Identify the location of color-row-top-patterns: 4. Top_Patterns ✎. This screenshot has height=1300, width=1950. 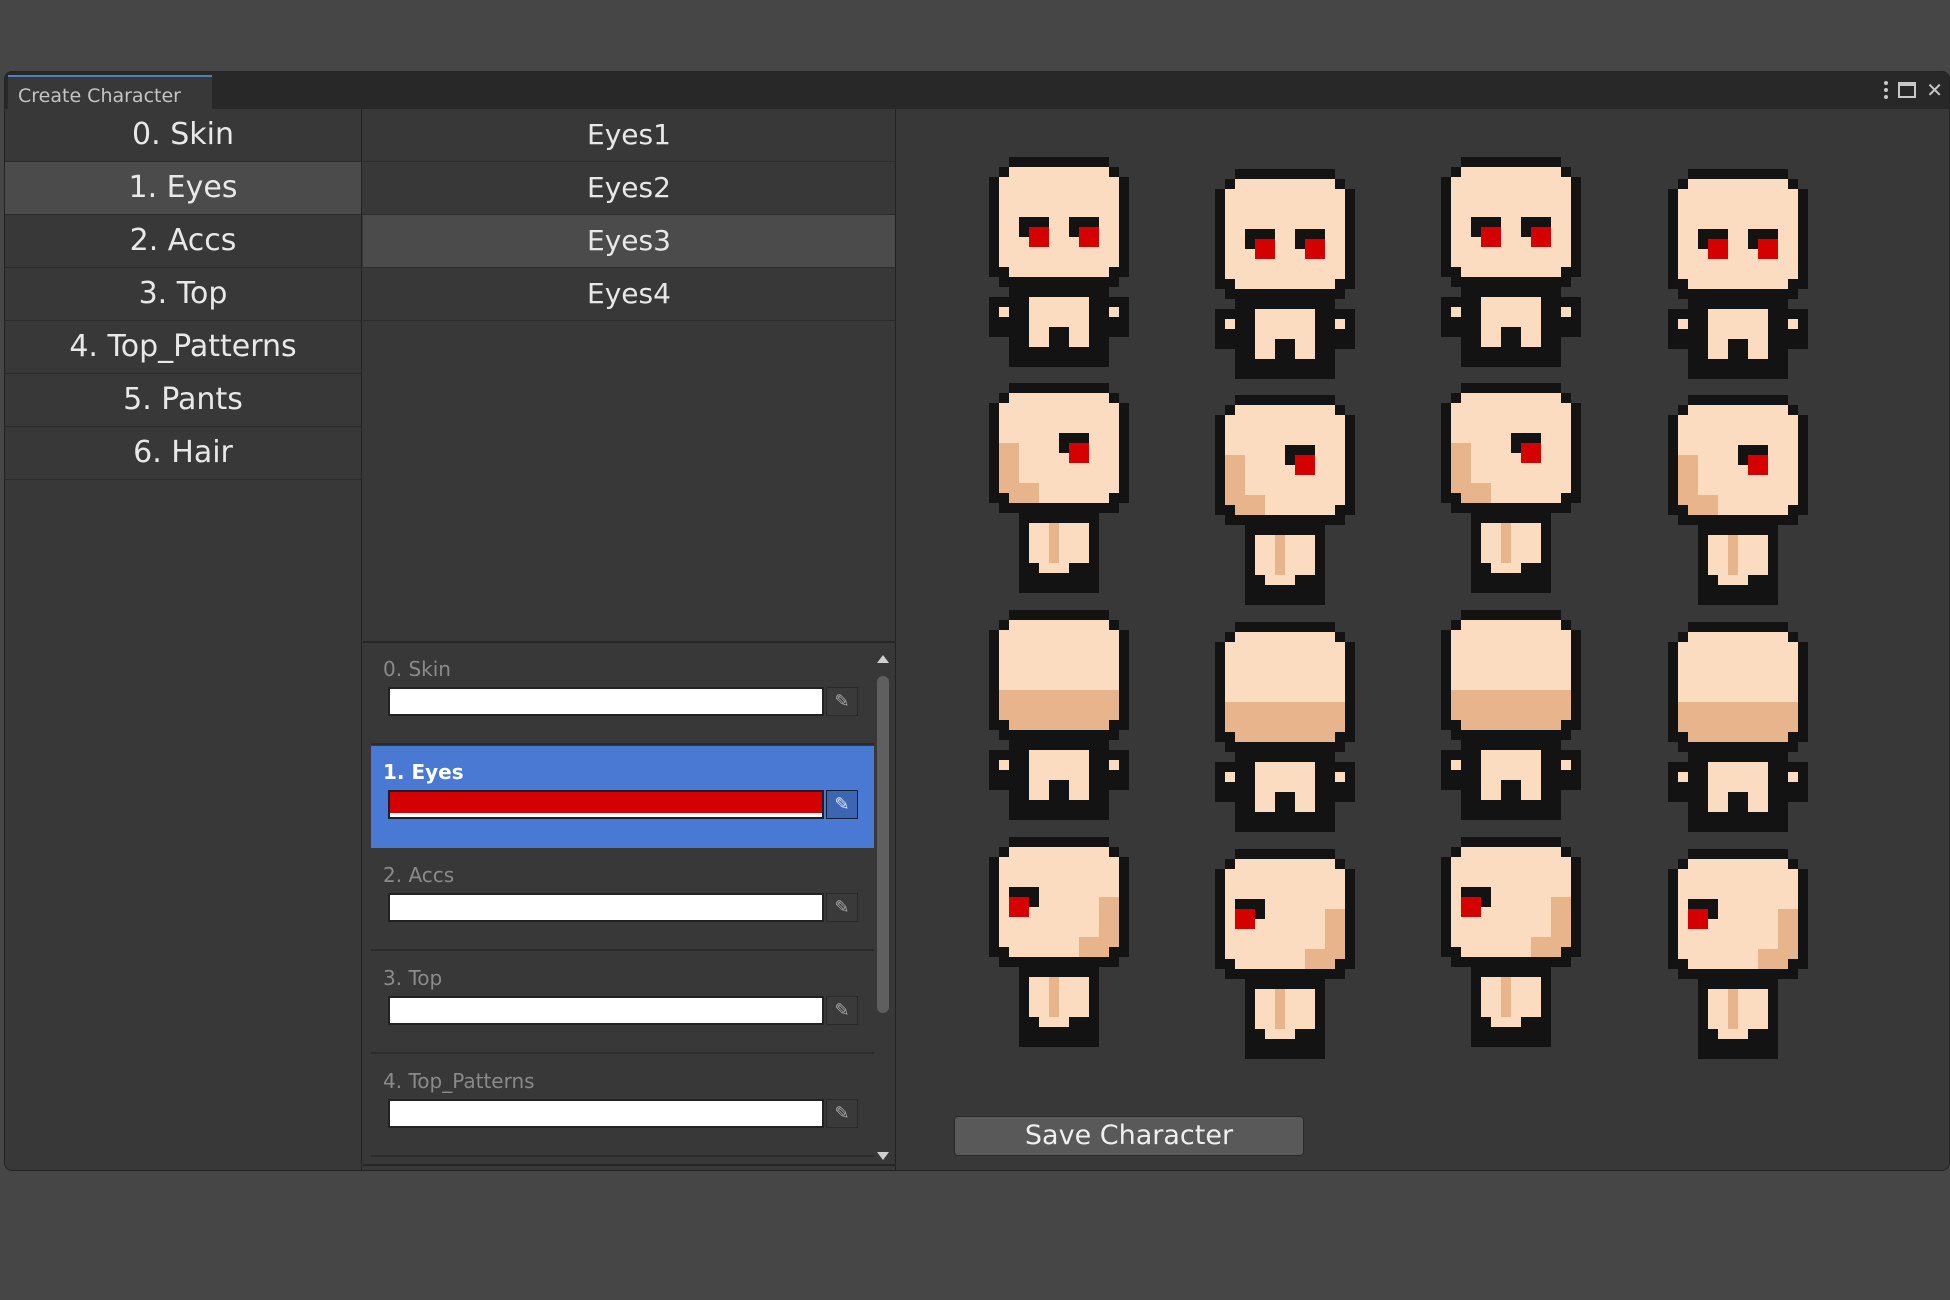
(622, 1106).